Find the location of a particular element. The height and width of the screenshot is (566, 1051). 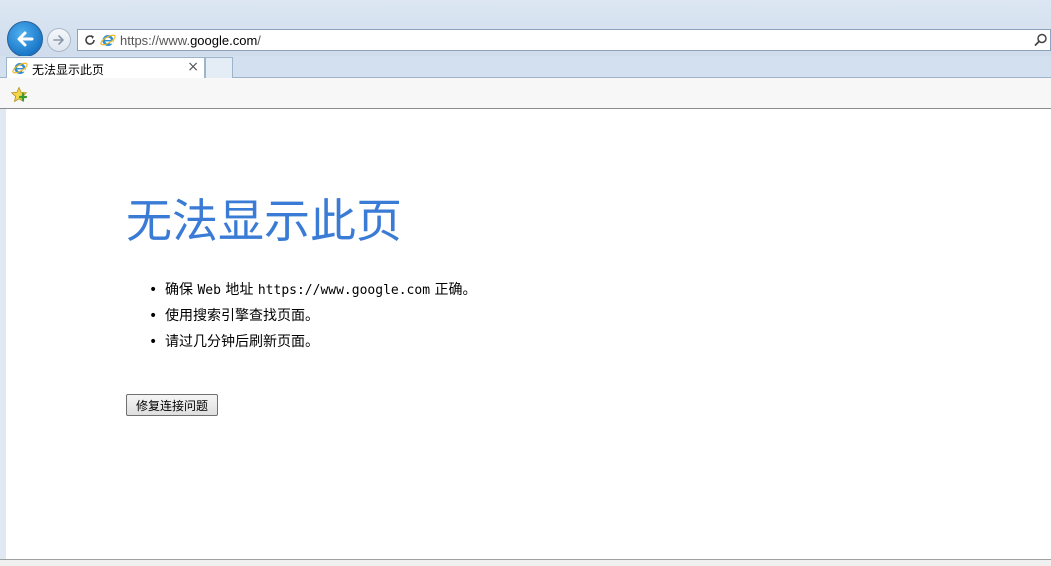

close-icon: × is located at coordinates (193, 67).